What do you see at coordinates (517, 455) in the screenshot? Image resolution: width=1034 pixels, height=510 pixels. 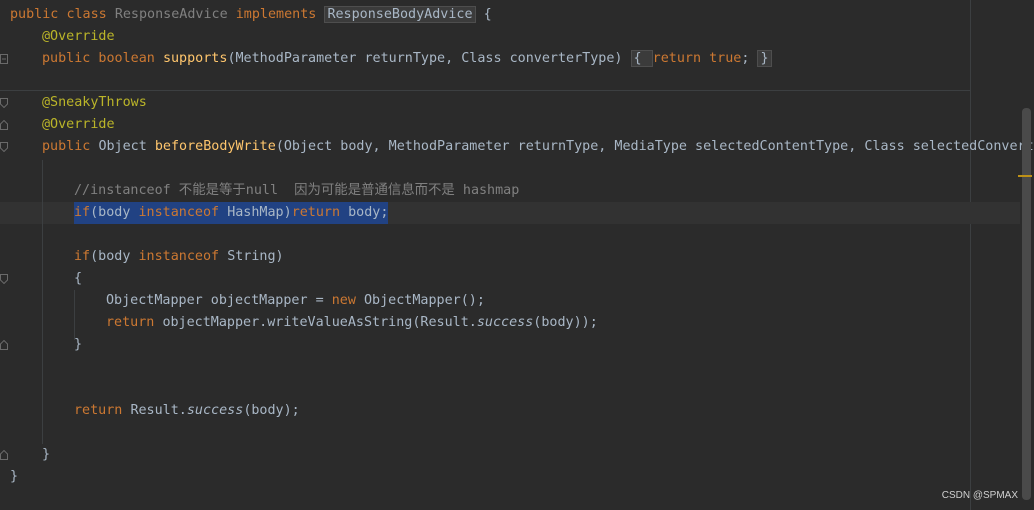 I see `code-line-15: }` at bounding box center [517, 455].